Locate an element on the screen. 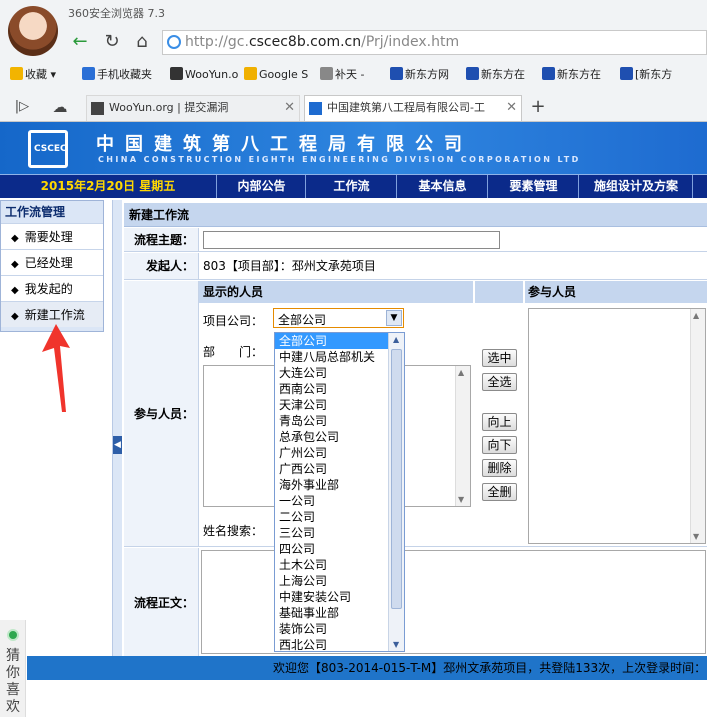 Image resolution: width=707 pixels, height=717 pixels. dropdown-option: 广西公司 is located at coordinates (339, 469).